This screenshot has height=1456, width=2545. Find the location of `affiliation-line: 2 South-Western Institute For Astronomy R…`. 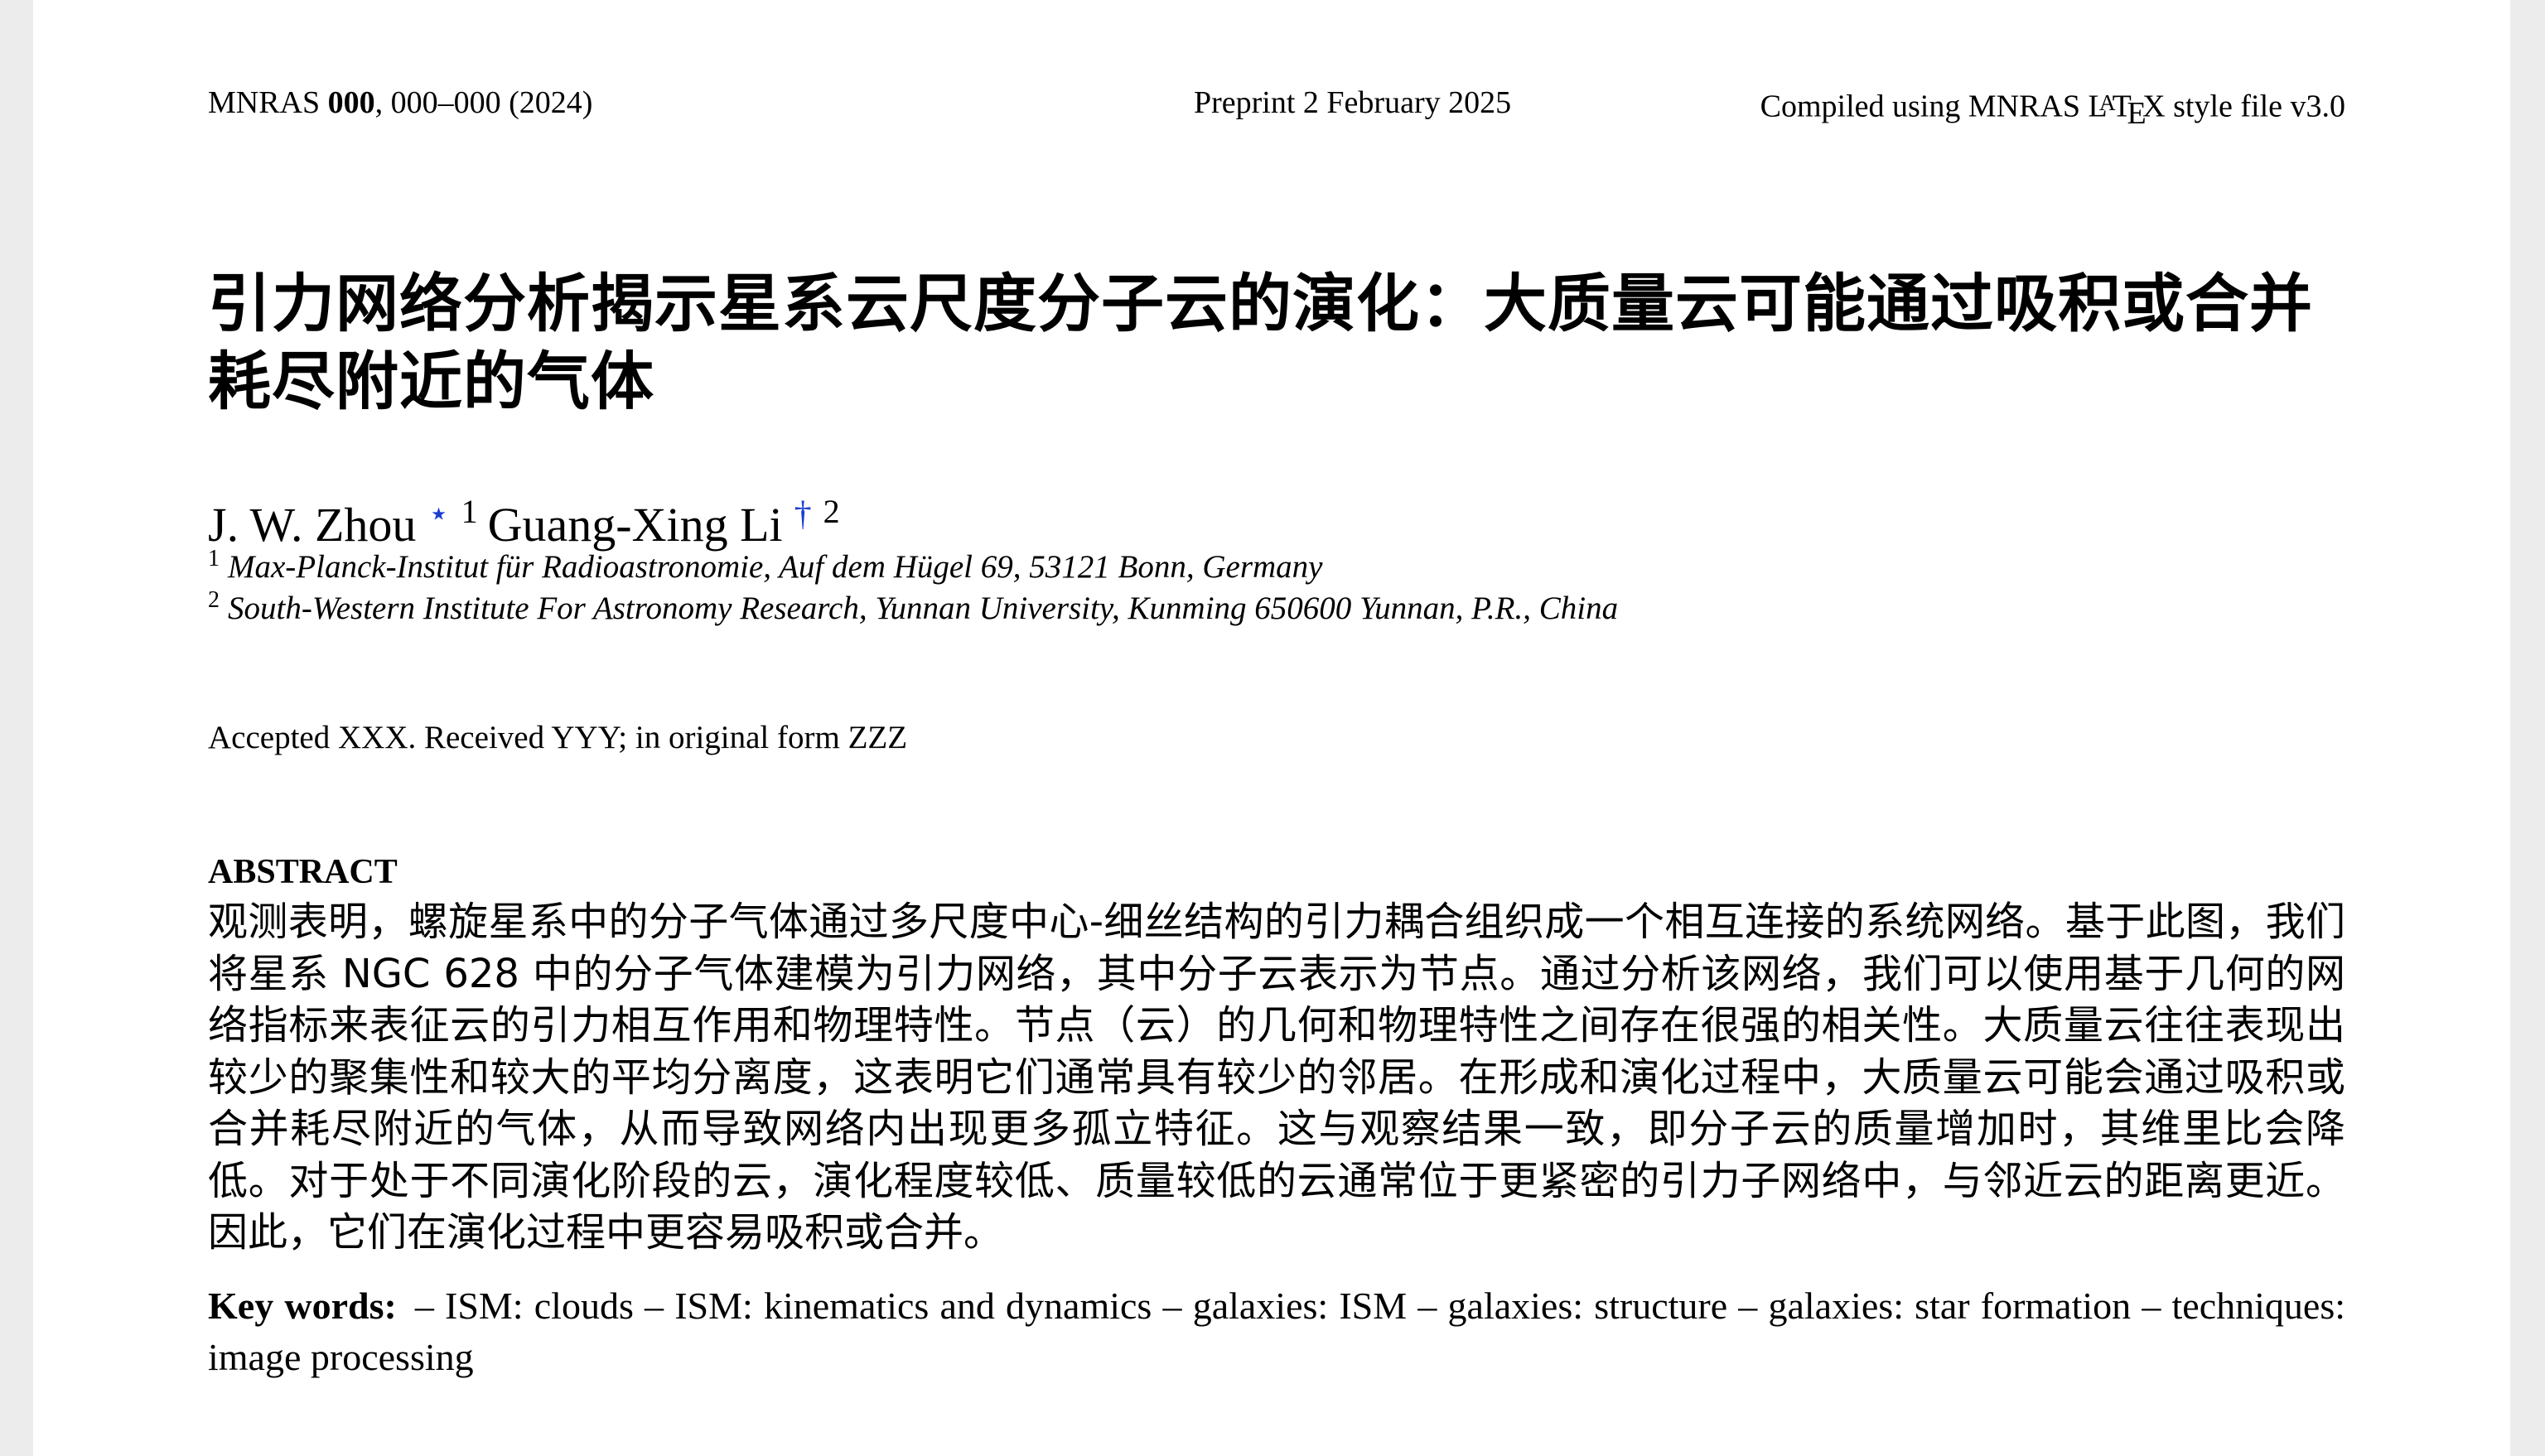

affiliation-line: 2 South-Western Institute For Astronomy R… is located at coordinates (913, 604).